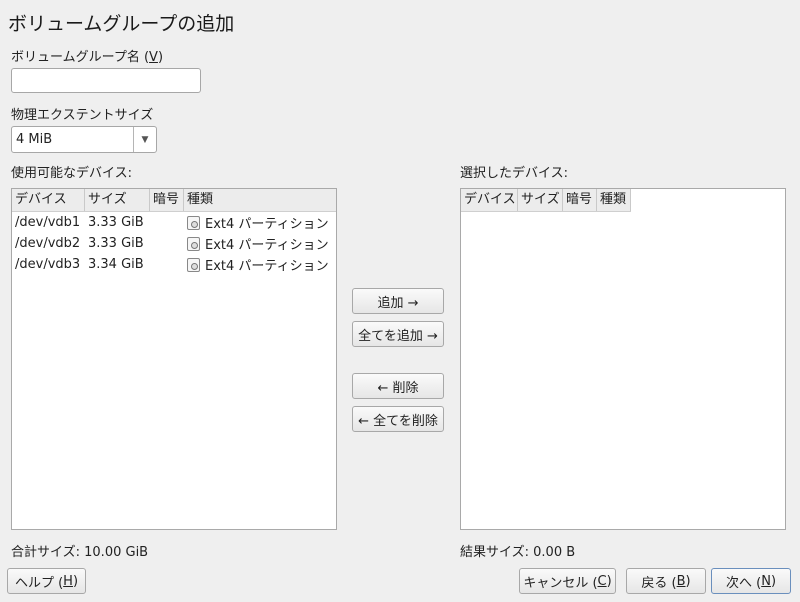 Image resolution: width=800 pixels, height=602 pixels. Describe the element at coordinates (751, 581) in the screenshot. I see `next-button: 次へ (N)` at that location.